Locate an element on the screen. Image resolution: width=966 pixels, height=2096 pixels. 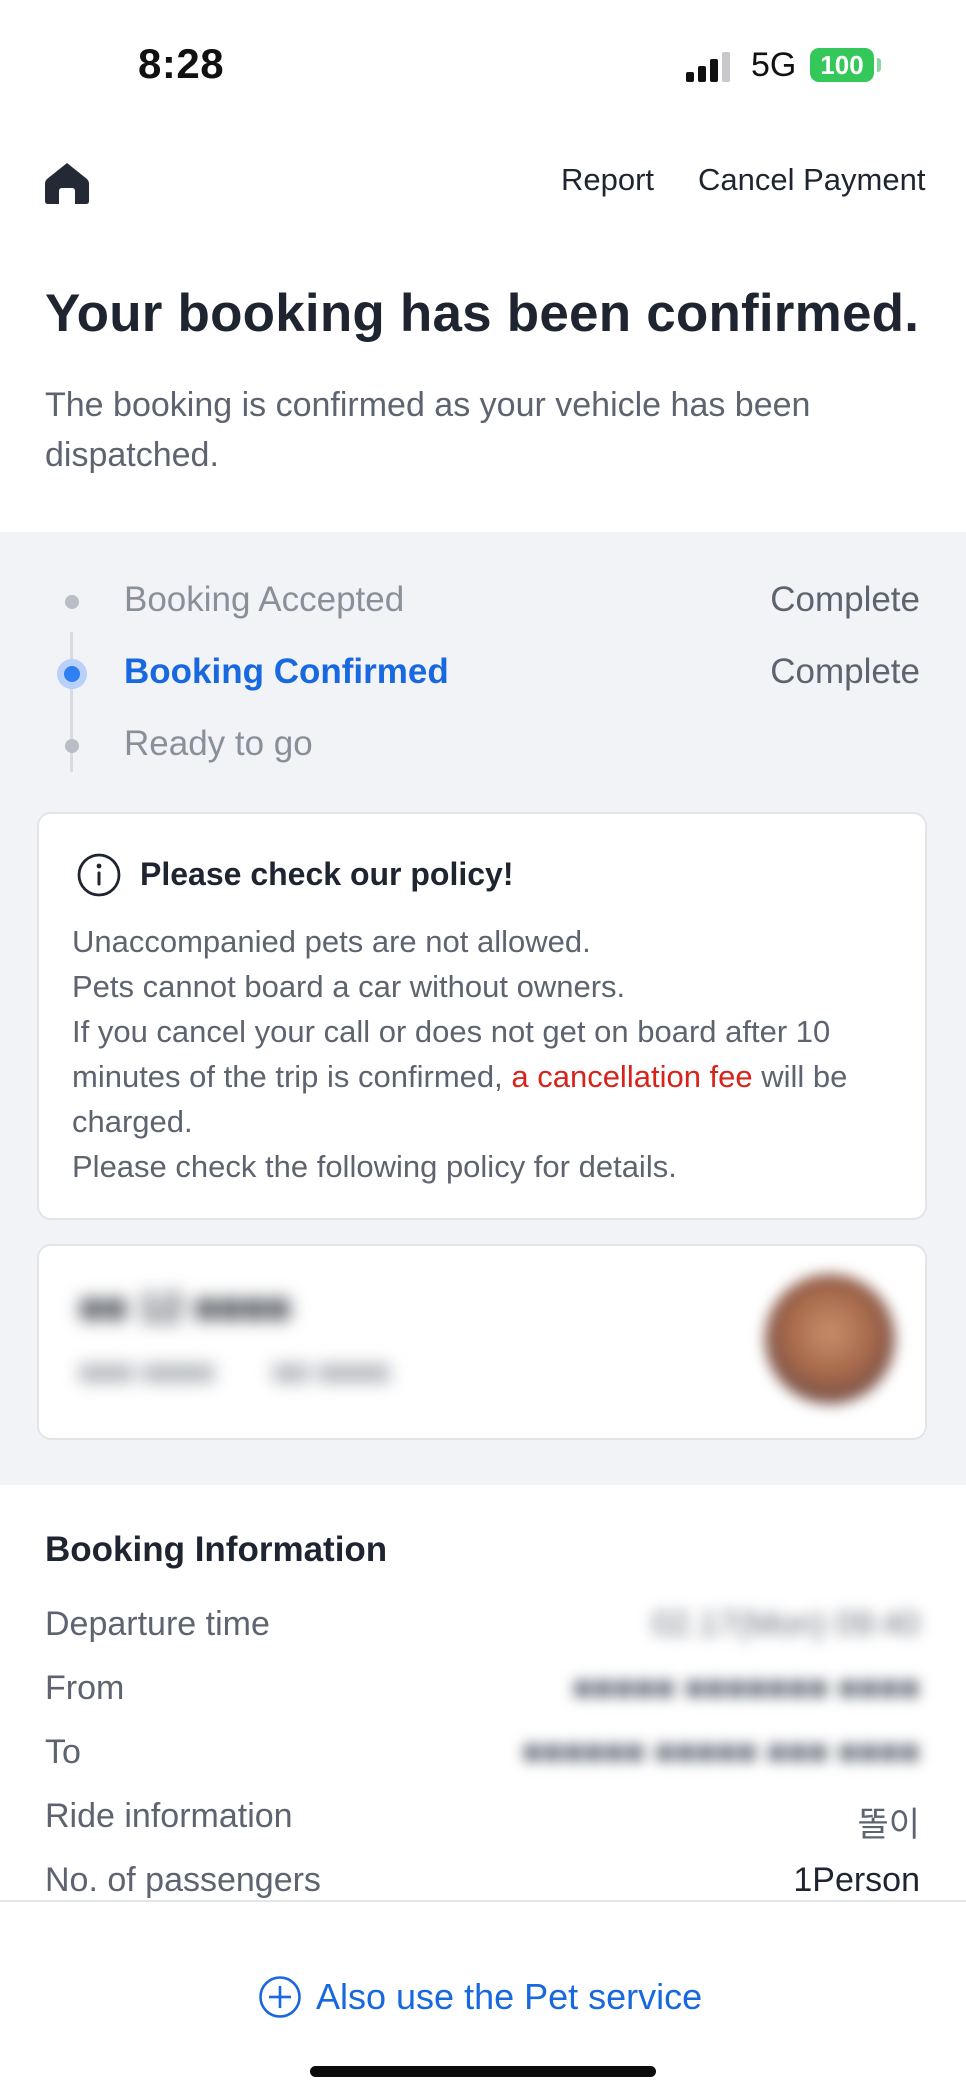
info-row-ride-information: Ride information 똘이 is located at coordinates (483, 1825).